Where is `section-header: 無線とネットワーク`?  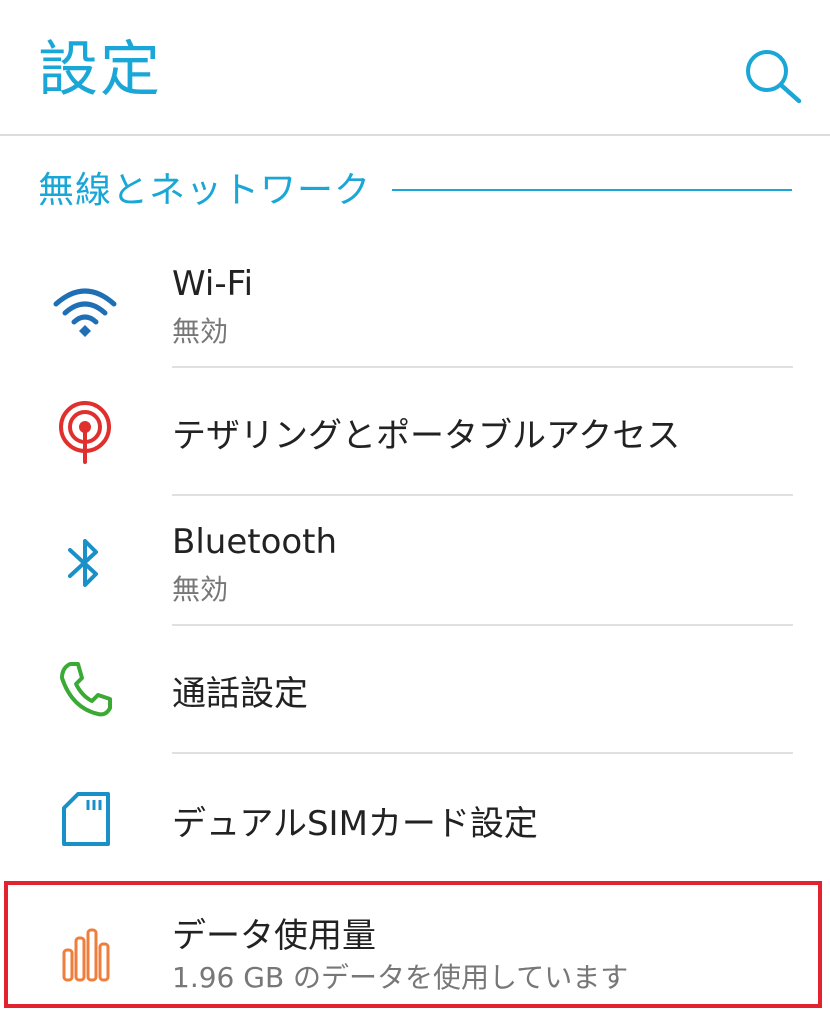
section-header: 無線とネットワーク is located at coordinates (205, 190).